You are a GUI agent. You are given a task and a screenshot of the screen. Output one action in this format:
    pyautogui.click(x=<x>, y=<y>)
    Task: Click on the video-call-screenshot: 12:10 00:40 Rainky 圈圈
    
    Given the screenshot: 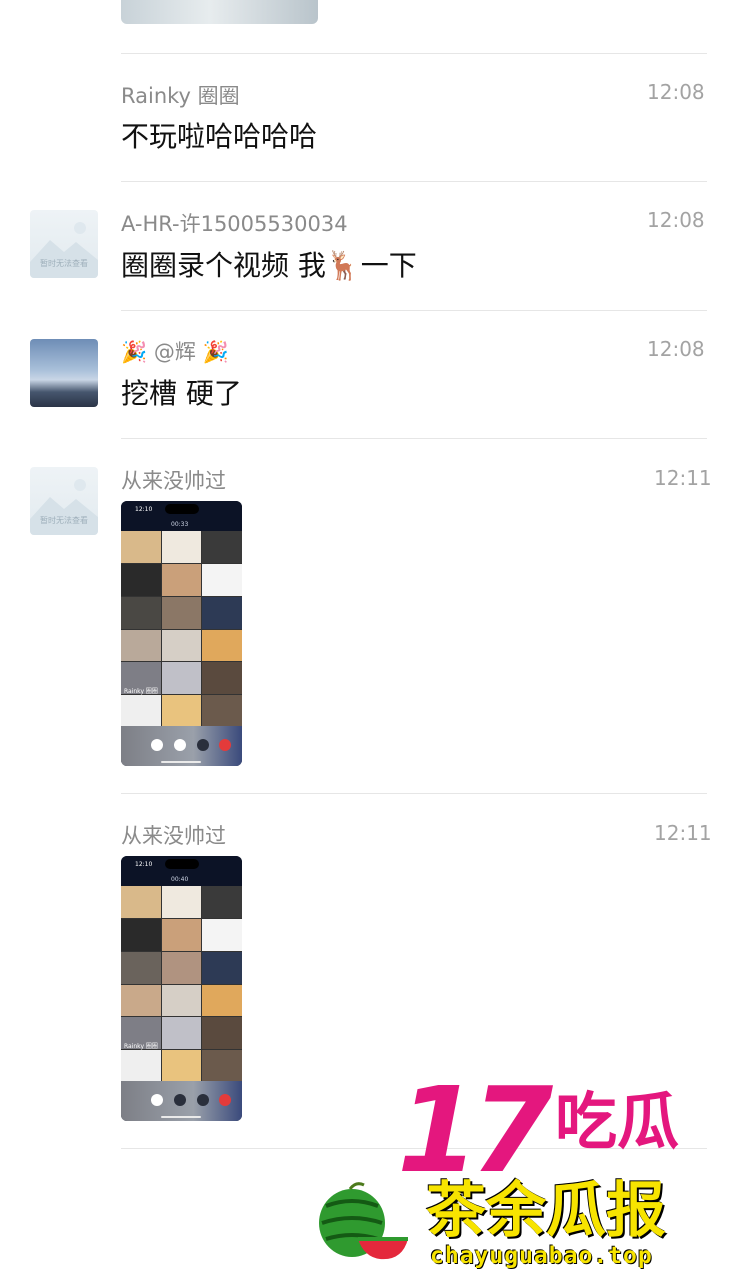 What is the action you would take?
    pyautogui.click(x=181, y=988)
    